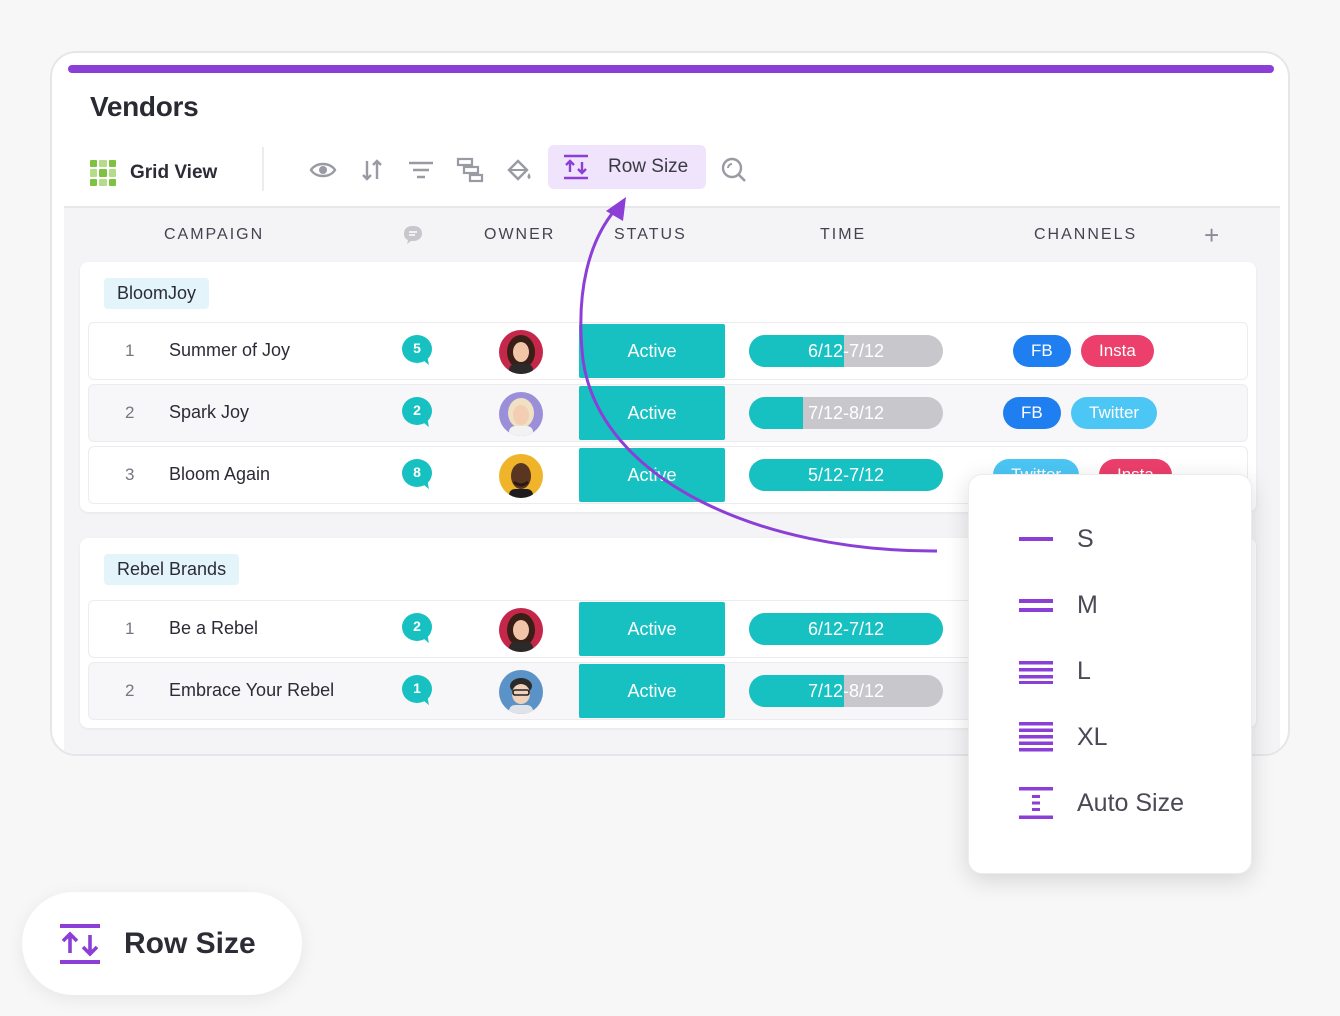 Image resolution: width=1340 pixels, height=1016 pixels. Describe the element at coordinates (413, 234) in the screenshot. I see `comment-column-icon` at that location.